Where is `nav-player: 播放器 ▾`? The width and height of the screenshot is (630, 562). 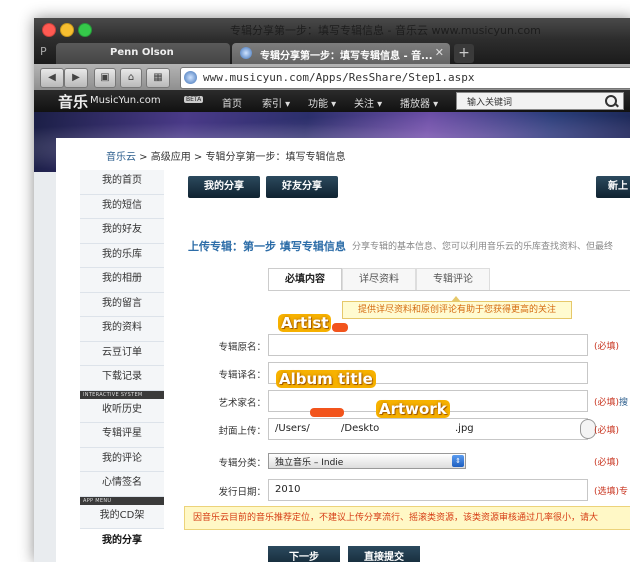 nav-player: 播放器 ▾ is located at coordinates (419, 102).